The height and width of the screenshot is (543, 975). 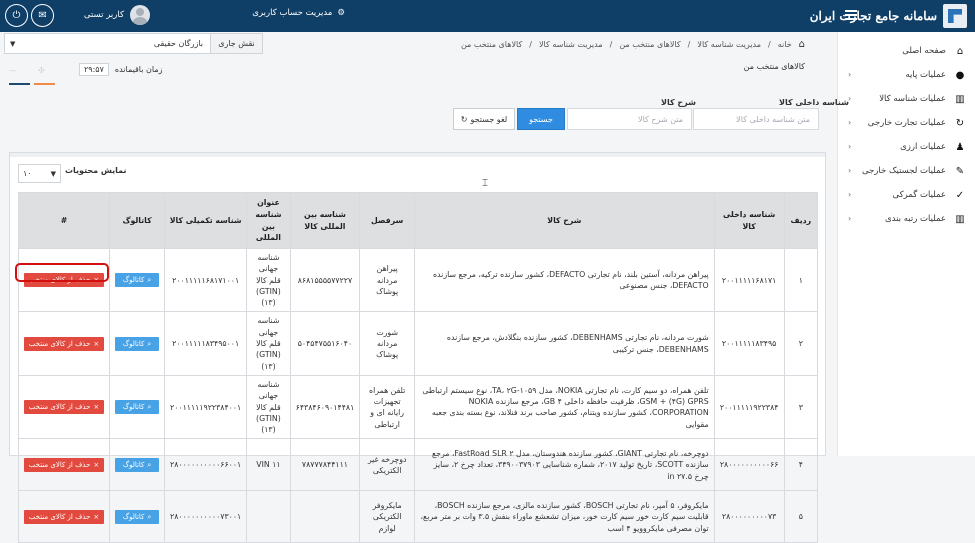 I want to click on global-id-cell: ۸۶۸۱۵۵۵۵۷۷۲۲۷, so click(x=325, y=280).